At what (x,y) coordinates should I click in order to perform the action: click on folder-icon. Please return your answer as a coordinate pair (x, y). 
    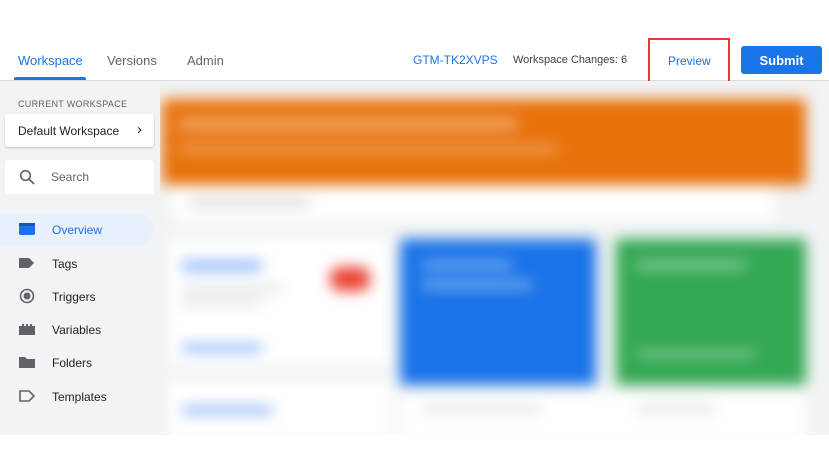
    Looking at the image, I should click on (27, 362).